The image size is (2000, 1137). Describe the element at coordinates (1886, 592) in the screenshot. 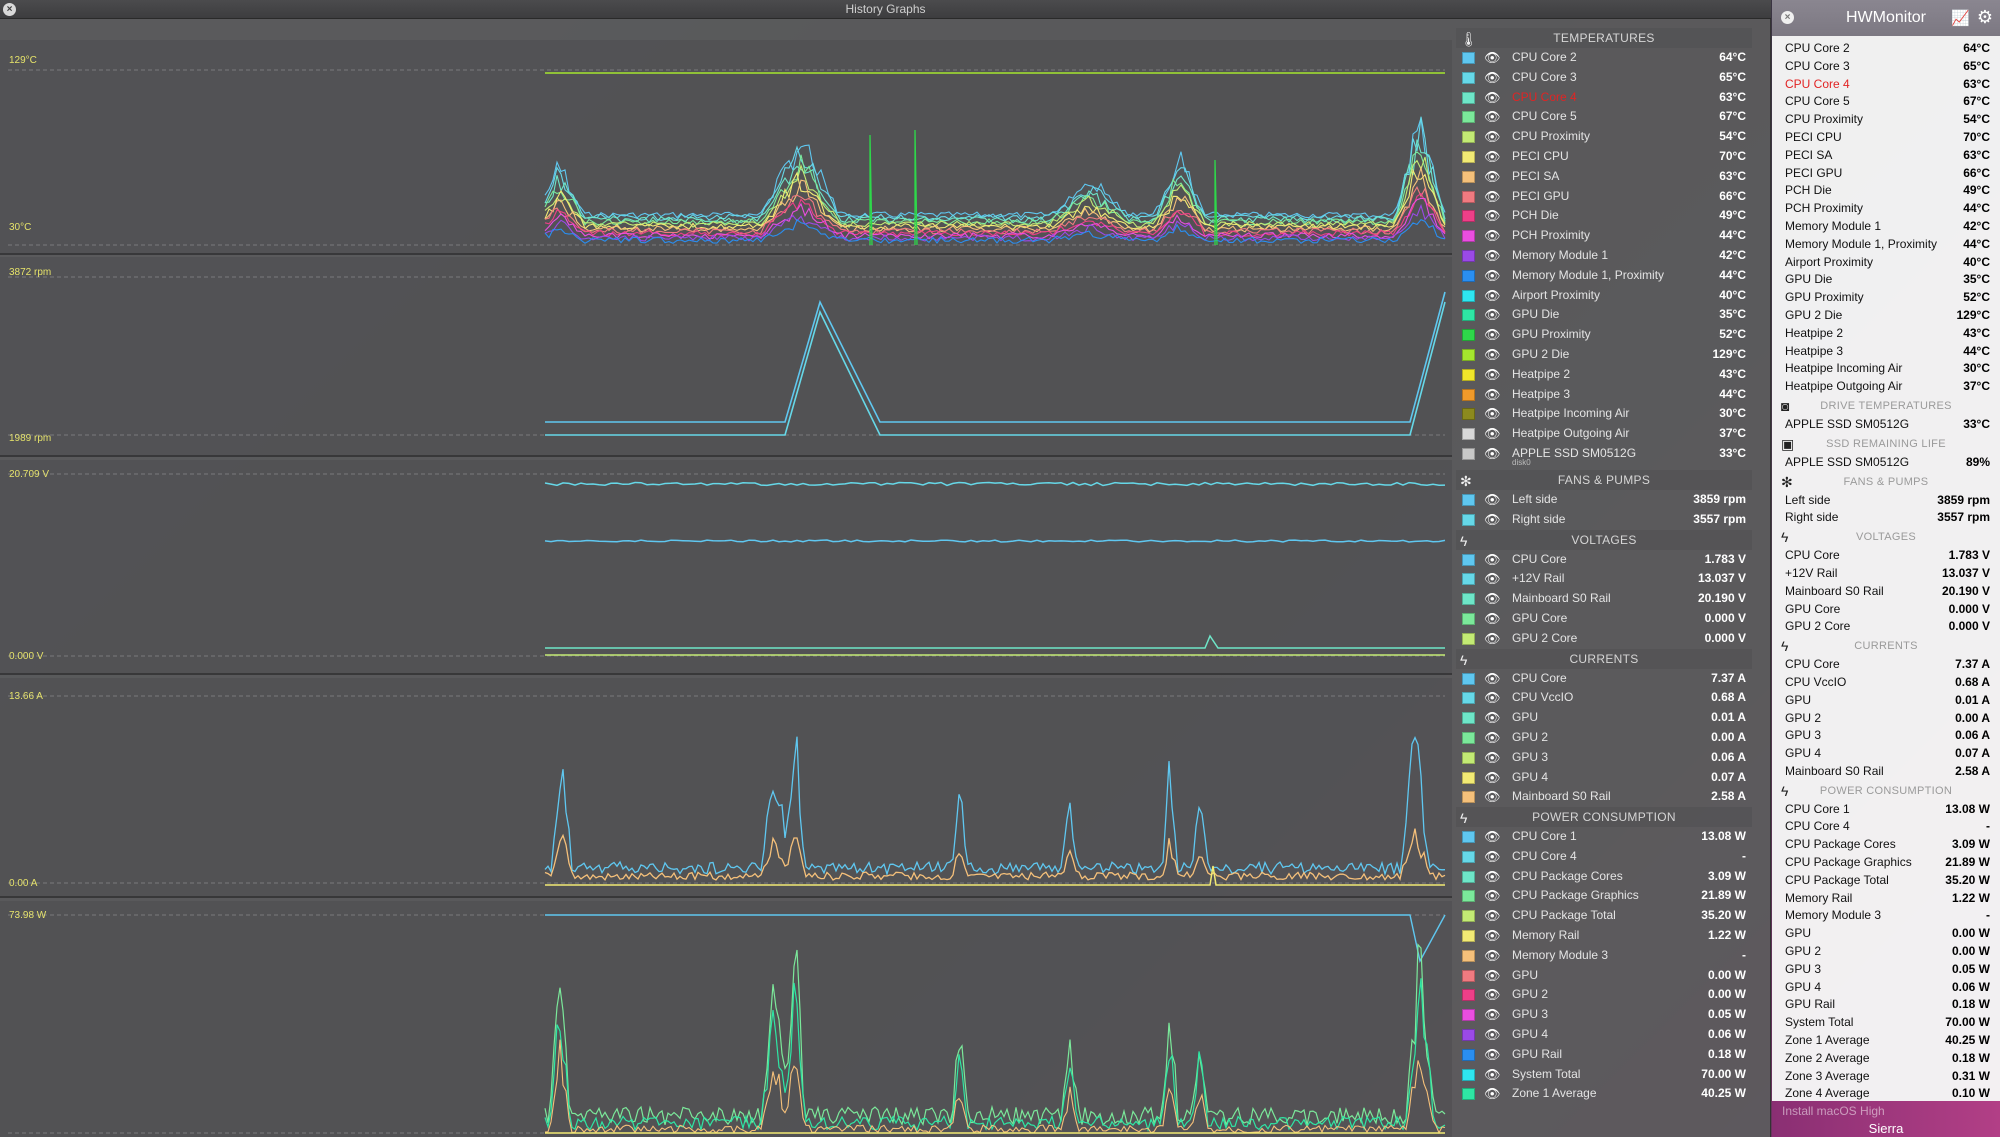

I see `hwmonitor-row: Mainboard S0 Rail 20.190 V` at that location.